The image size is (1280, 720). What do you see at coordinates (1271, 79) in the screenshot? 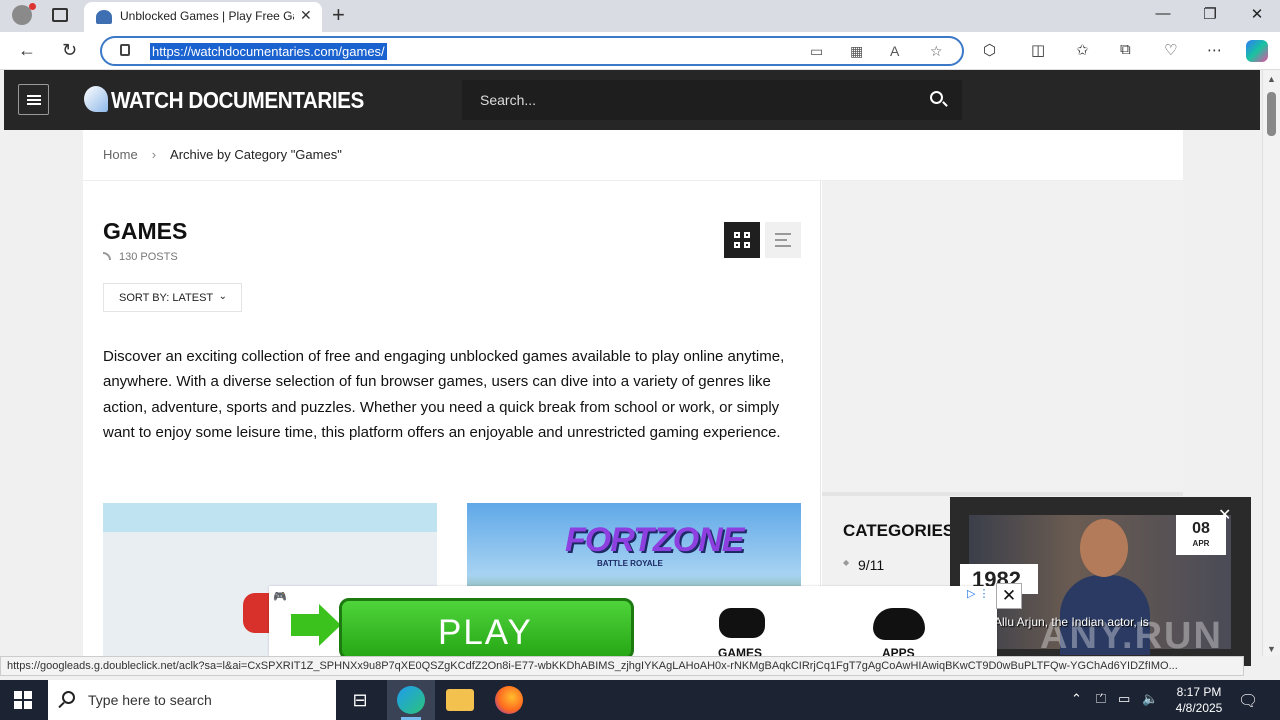
I see `scroll-up-icon: ▲` at bounding box center [1271, 79].